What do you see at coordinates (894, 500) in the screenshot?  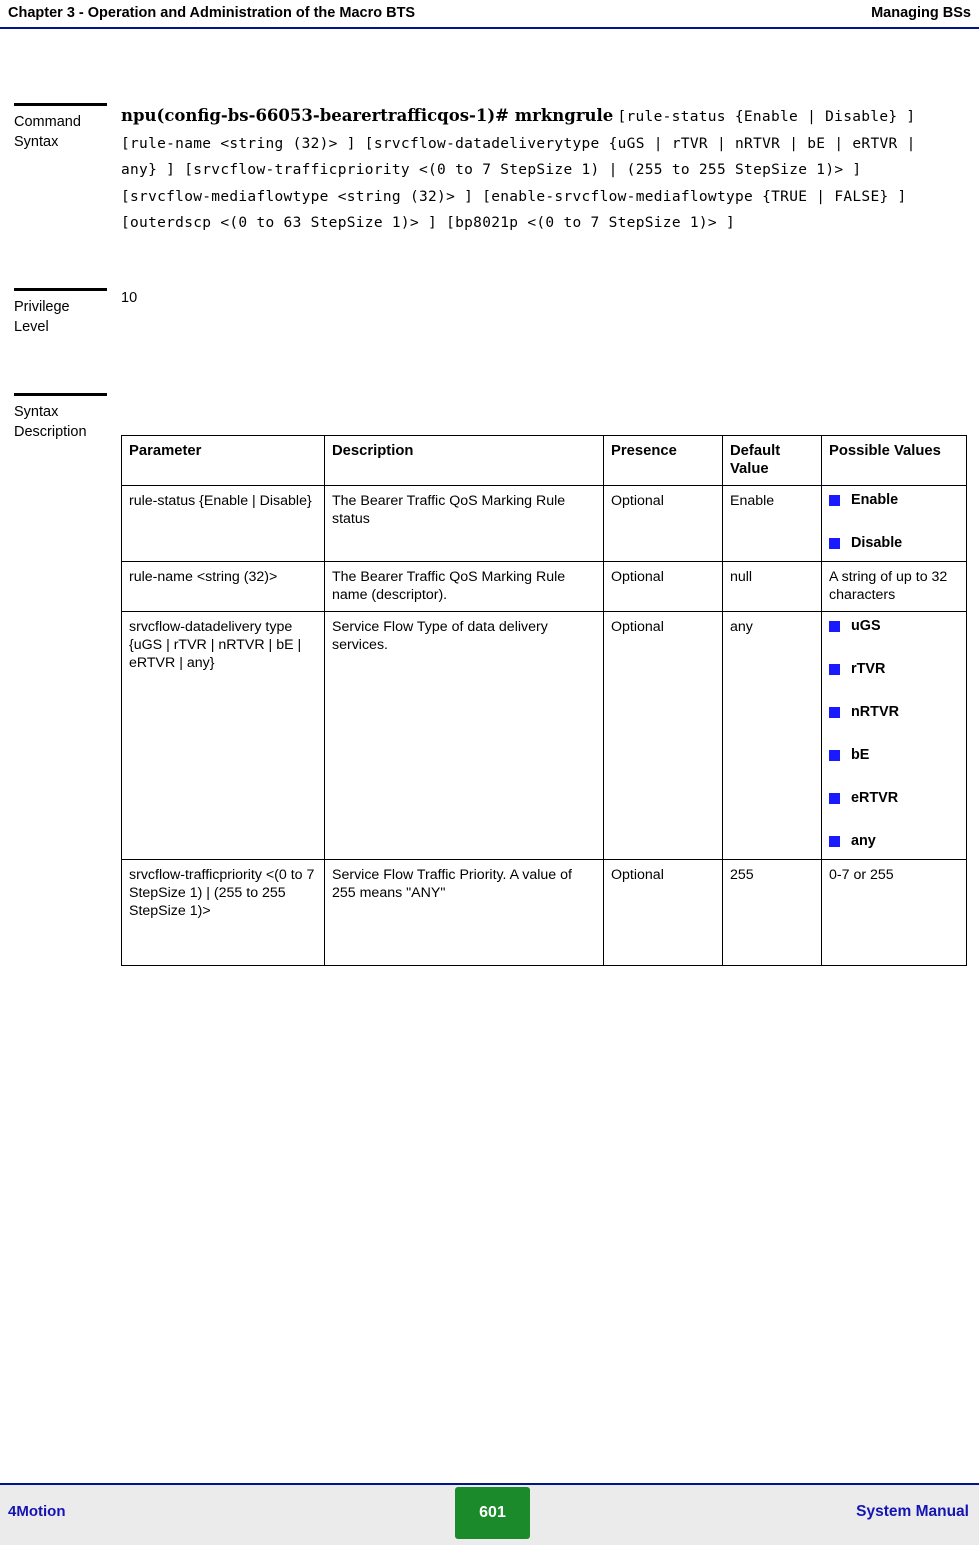 I see `list-item: Enable` at bounding box center [894, 500].